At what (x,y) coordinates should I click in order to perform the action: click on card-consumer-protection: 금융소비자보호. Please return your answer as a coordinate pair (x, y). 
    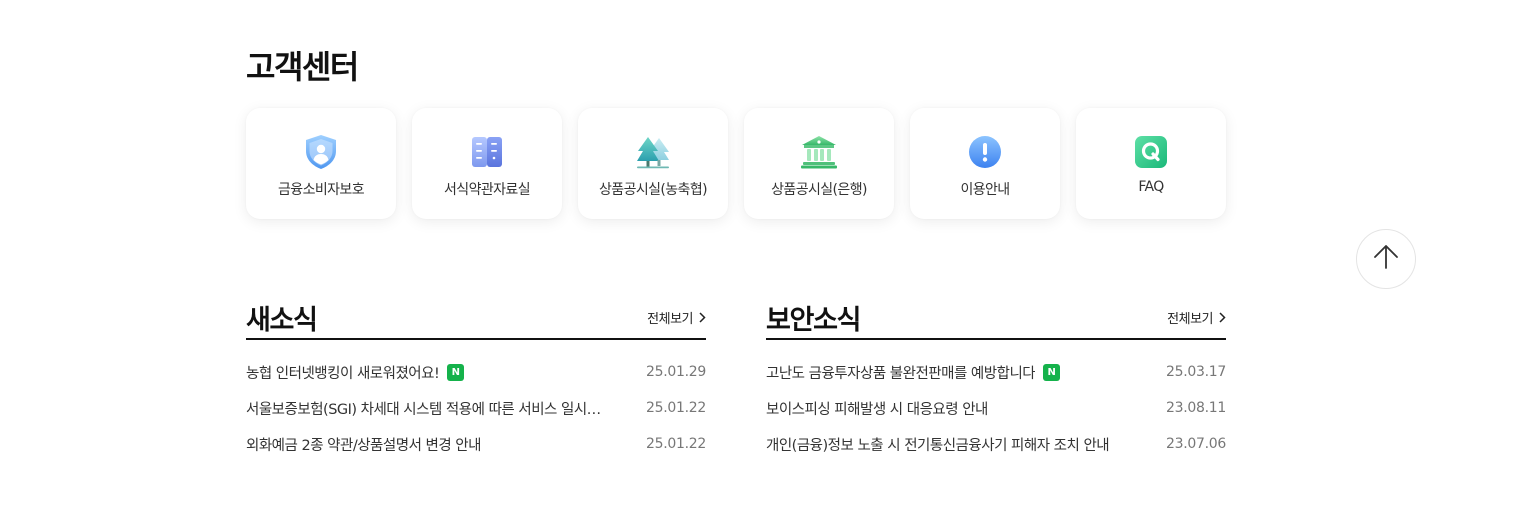
    Looking at the image, I should click on (321, 163).